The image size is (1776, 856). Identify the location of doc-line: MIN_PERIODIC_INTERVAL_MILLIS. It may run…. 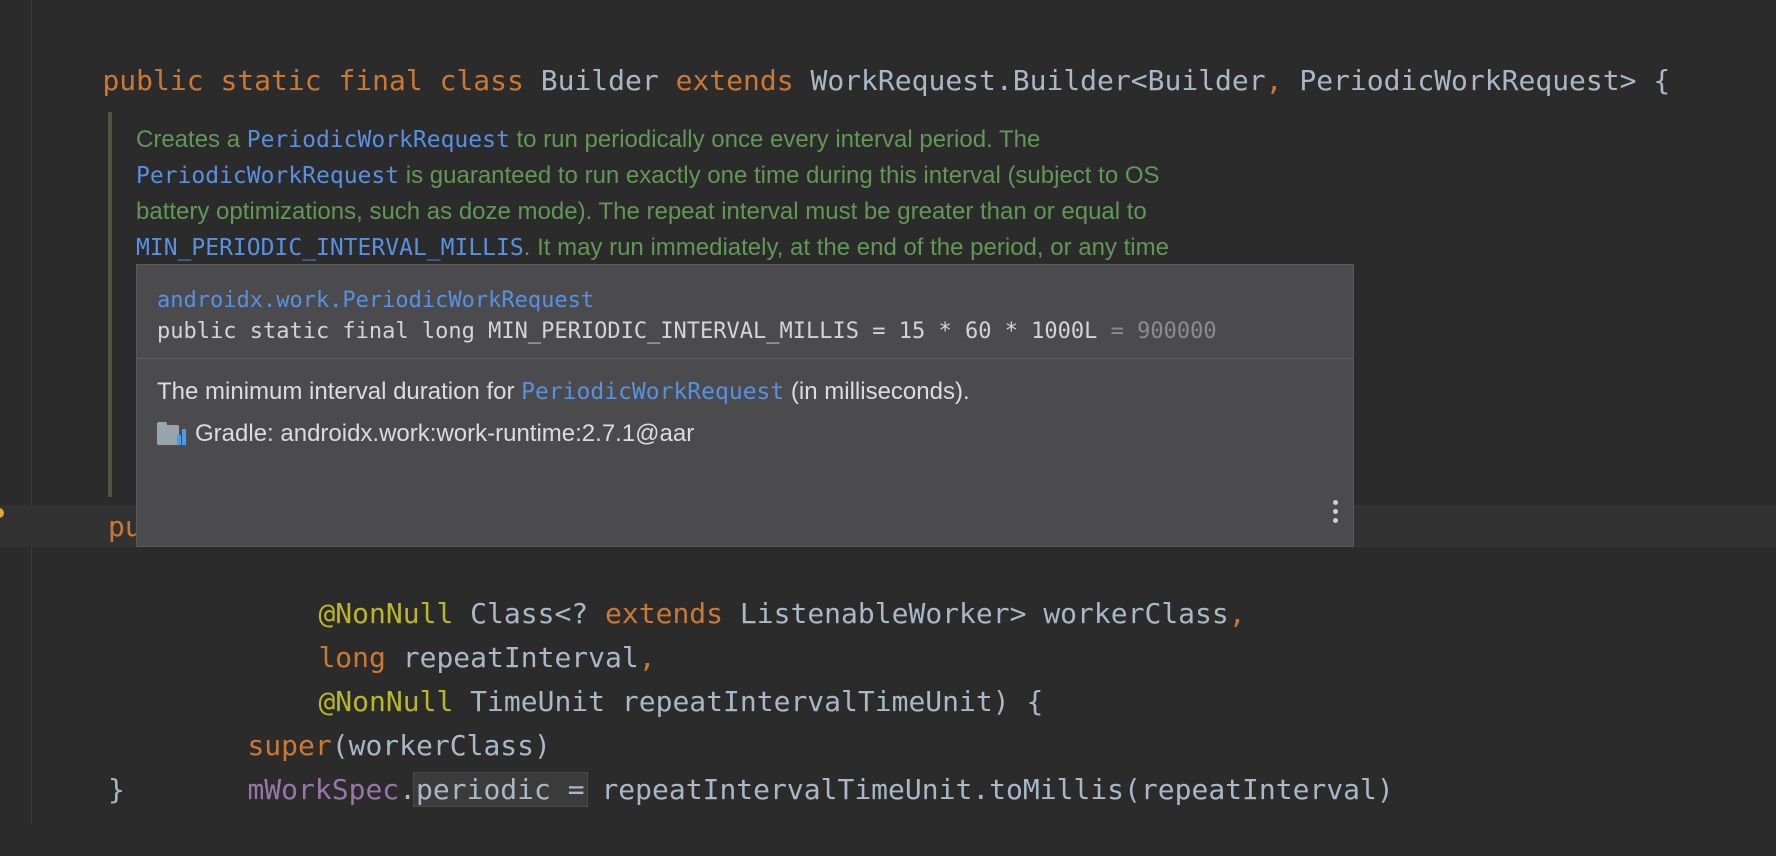
(726, 248).